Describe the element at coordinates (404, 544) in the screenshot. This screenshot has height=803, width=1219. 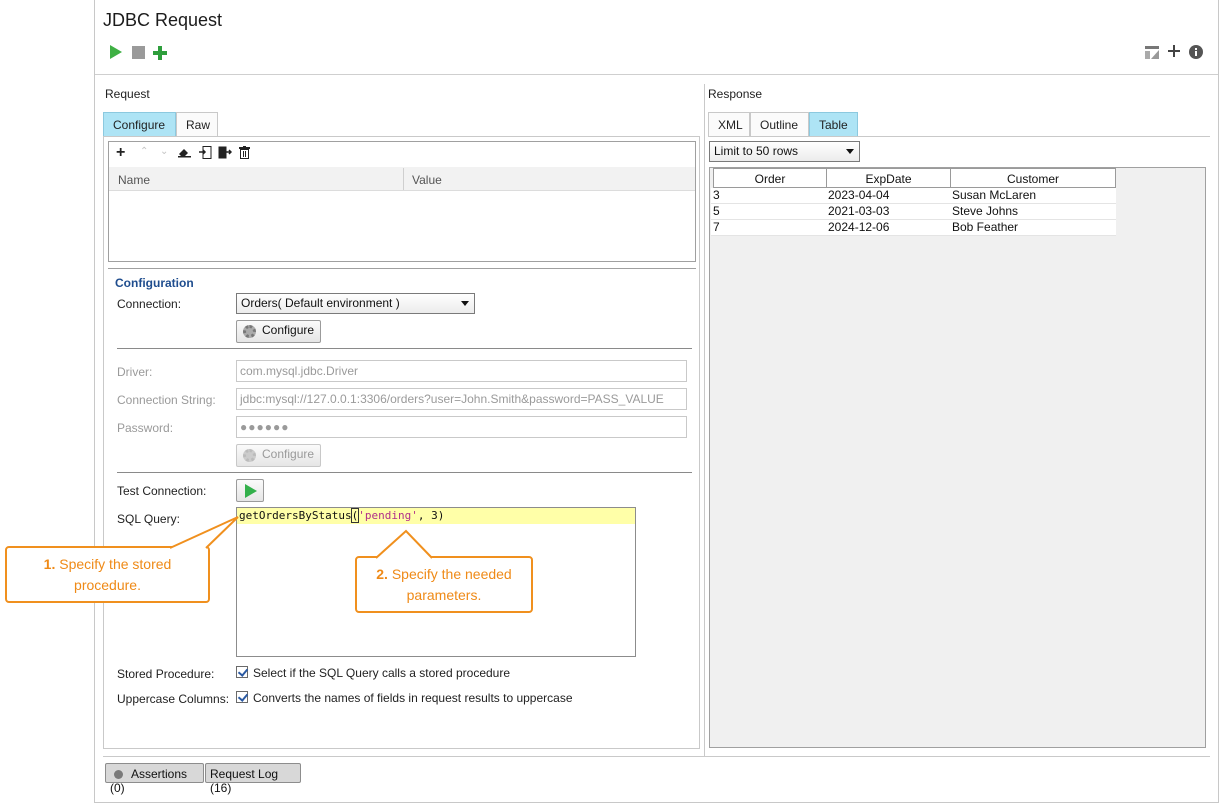
I see `callout-two-pointer` at that location.